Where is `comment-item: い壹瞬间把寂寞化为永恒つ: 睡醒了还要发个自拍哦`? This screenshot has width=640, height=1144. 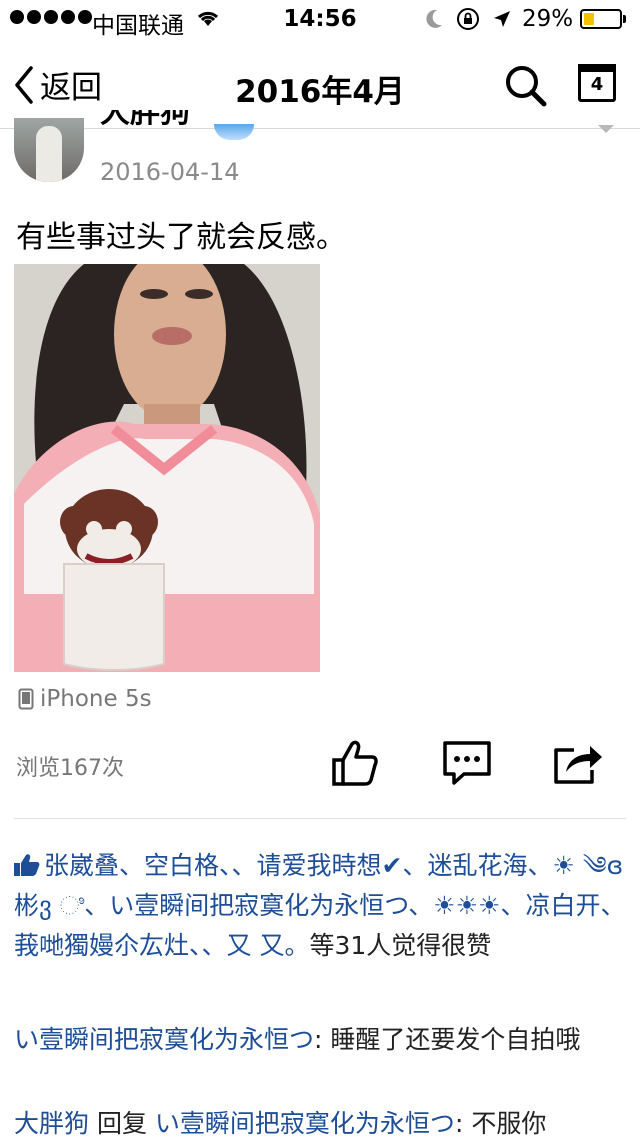 comment-item: い壹瞬间把寂寞化为永恒つ: 睡醒了还要发个自拍哦 is located at coordinates (320, 1040).